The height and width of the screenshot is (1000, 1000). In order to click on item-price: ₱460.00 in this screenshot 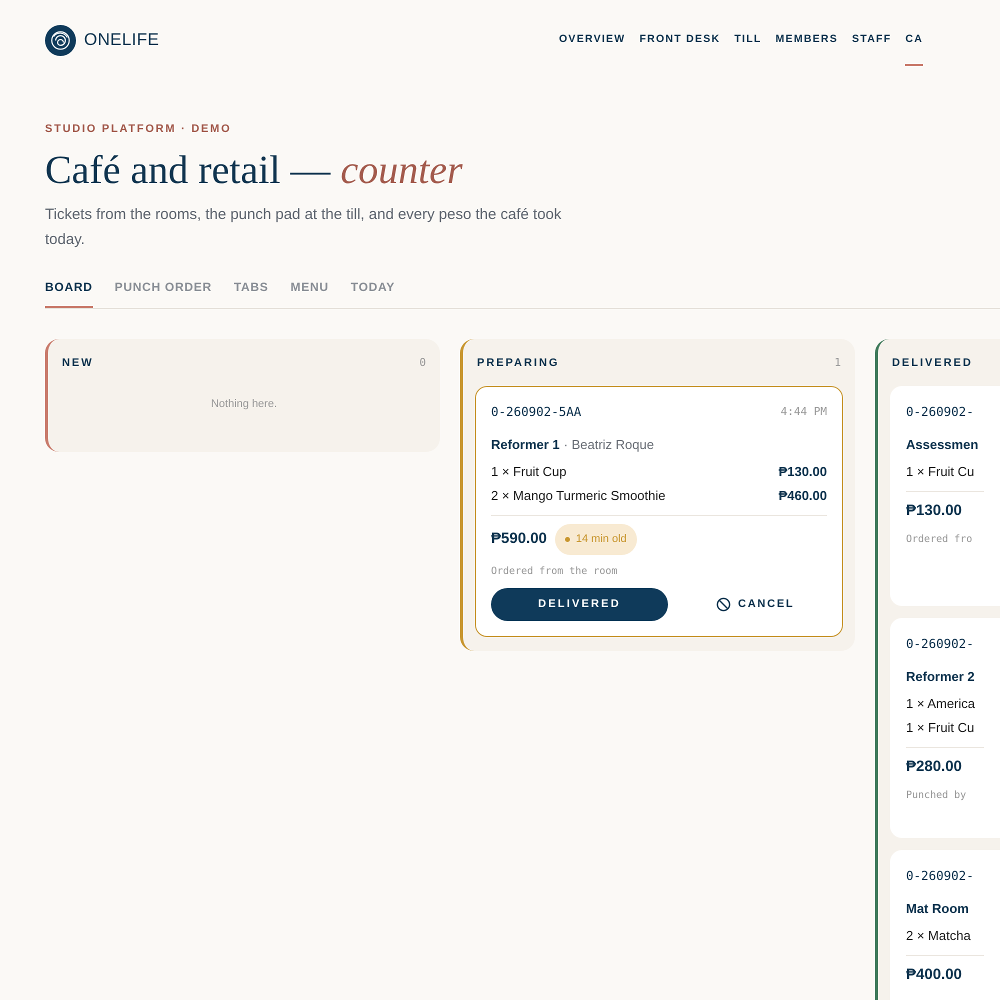, I will do `click(802, 496)`.